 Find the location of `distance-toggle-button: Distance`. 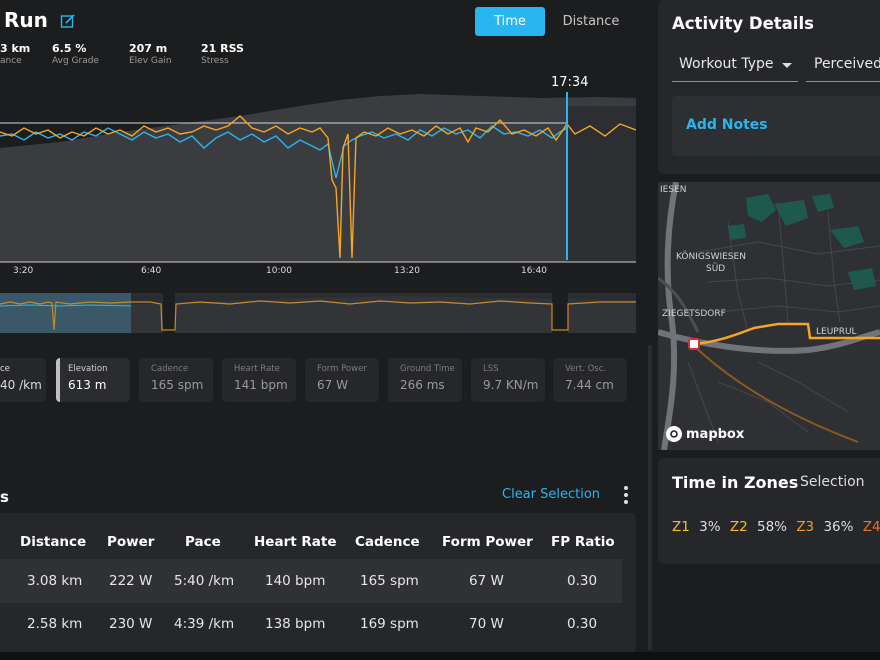

distance-toggle-button: Distance is located at coordinates (591, 21).